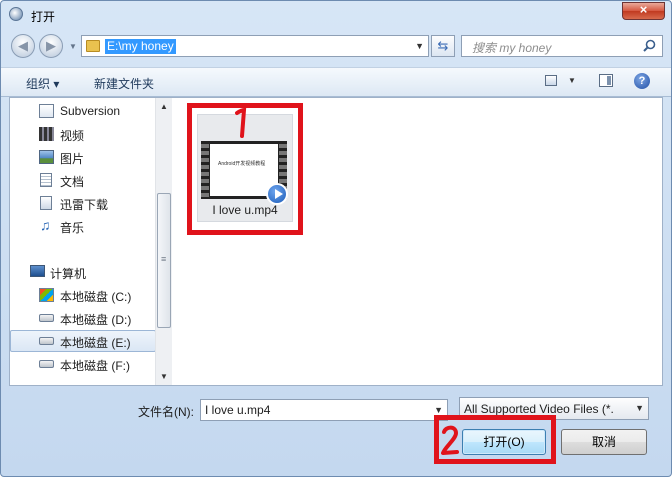 This screenshot has height=477, width=672. I want to click on nav-item-computer: 计算机, so click(83, 272).